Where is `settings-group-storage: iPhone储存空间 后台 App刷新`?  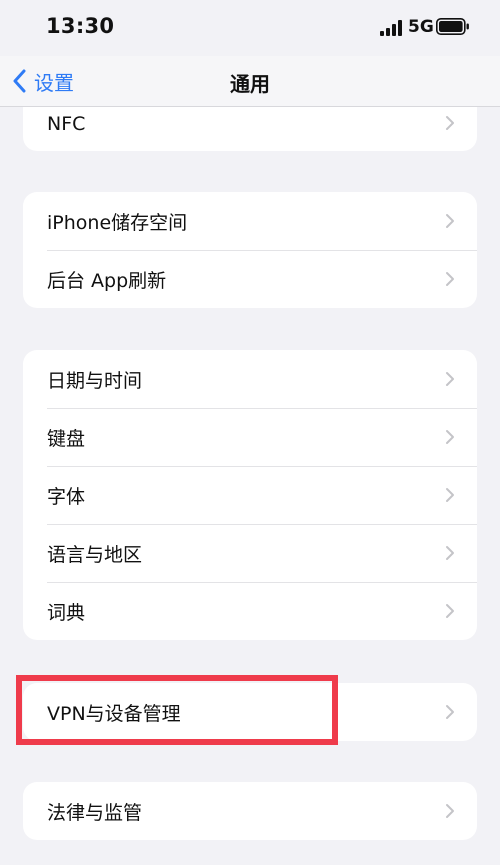
settings-group-storage: iPhone储存空间 后台 App刷新 is located at coordinates (250, 250).